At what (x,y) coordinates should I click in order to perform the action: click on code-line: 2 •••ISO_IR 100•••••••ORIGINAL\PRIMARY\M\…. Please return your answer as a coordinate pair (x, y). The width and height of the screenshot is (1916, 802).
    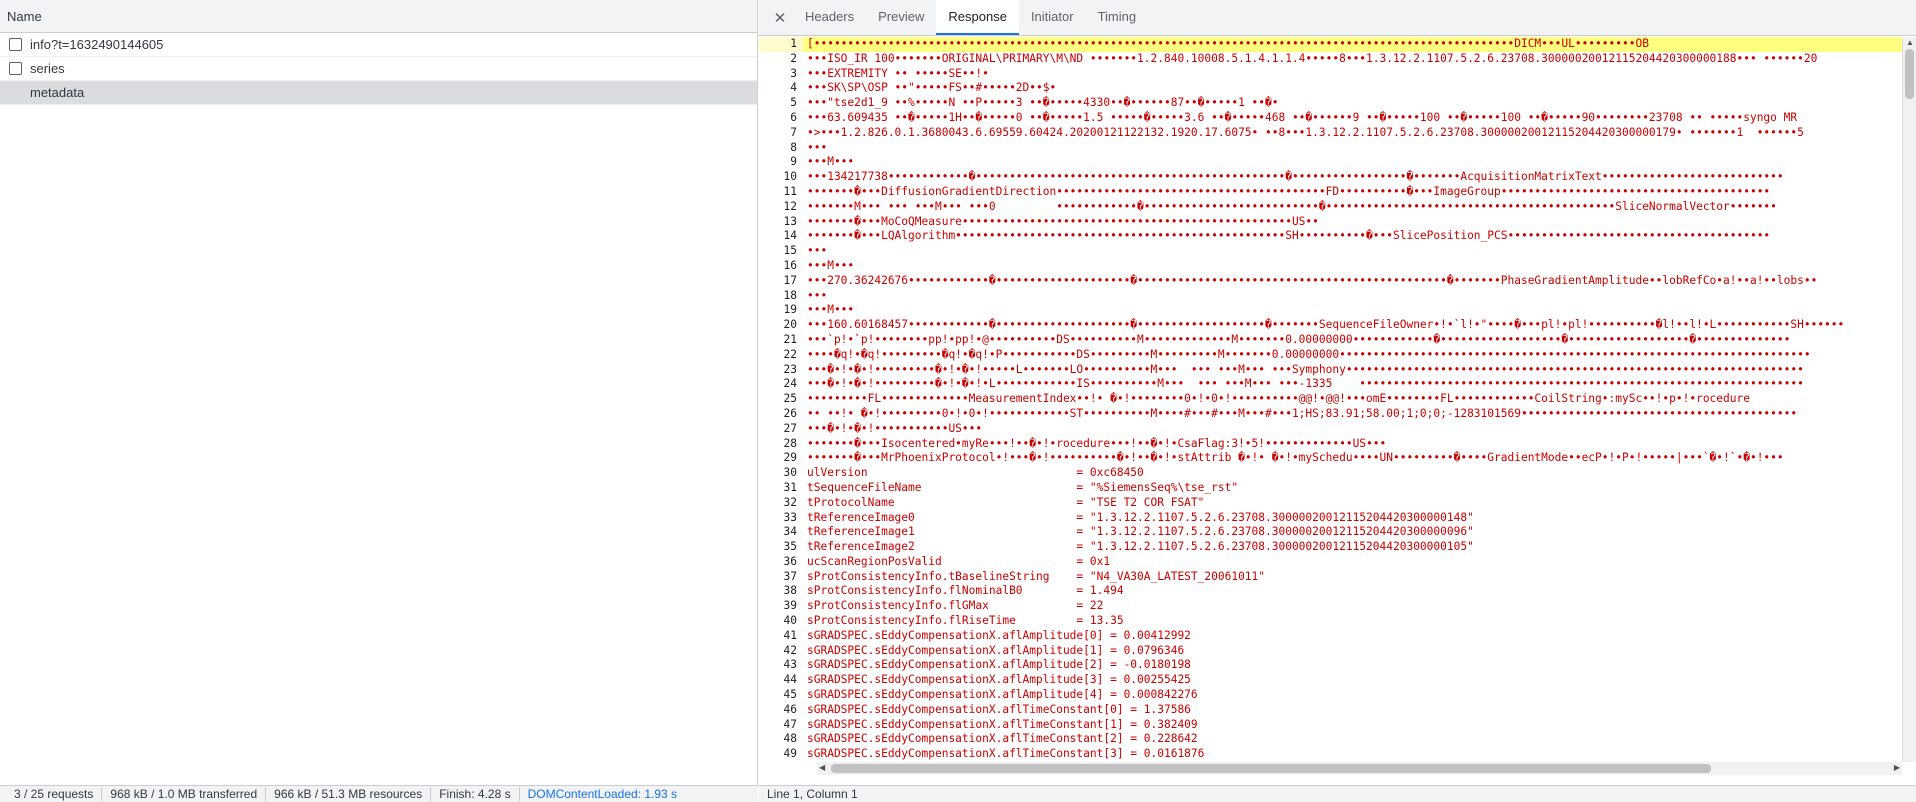
    Looking at the image, I should click on (1330, 59).